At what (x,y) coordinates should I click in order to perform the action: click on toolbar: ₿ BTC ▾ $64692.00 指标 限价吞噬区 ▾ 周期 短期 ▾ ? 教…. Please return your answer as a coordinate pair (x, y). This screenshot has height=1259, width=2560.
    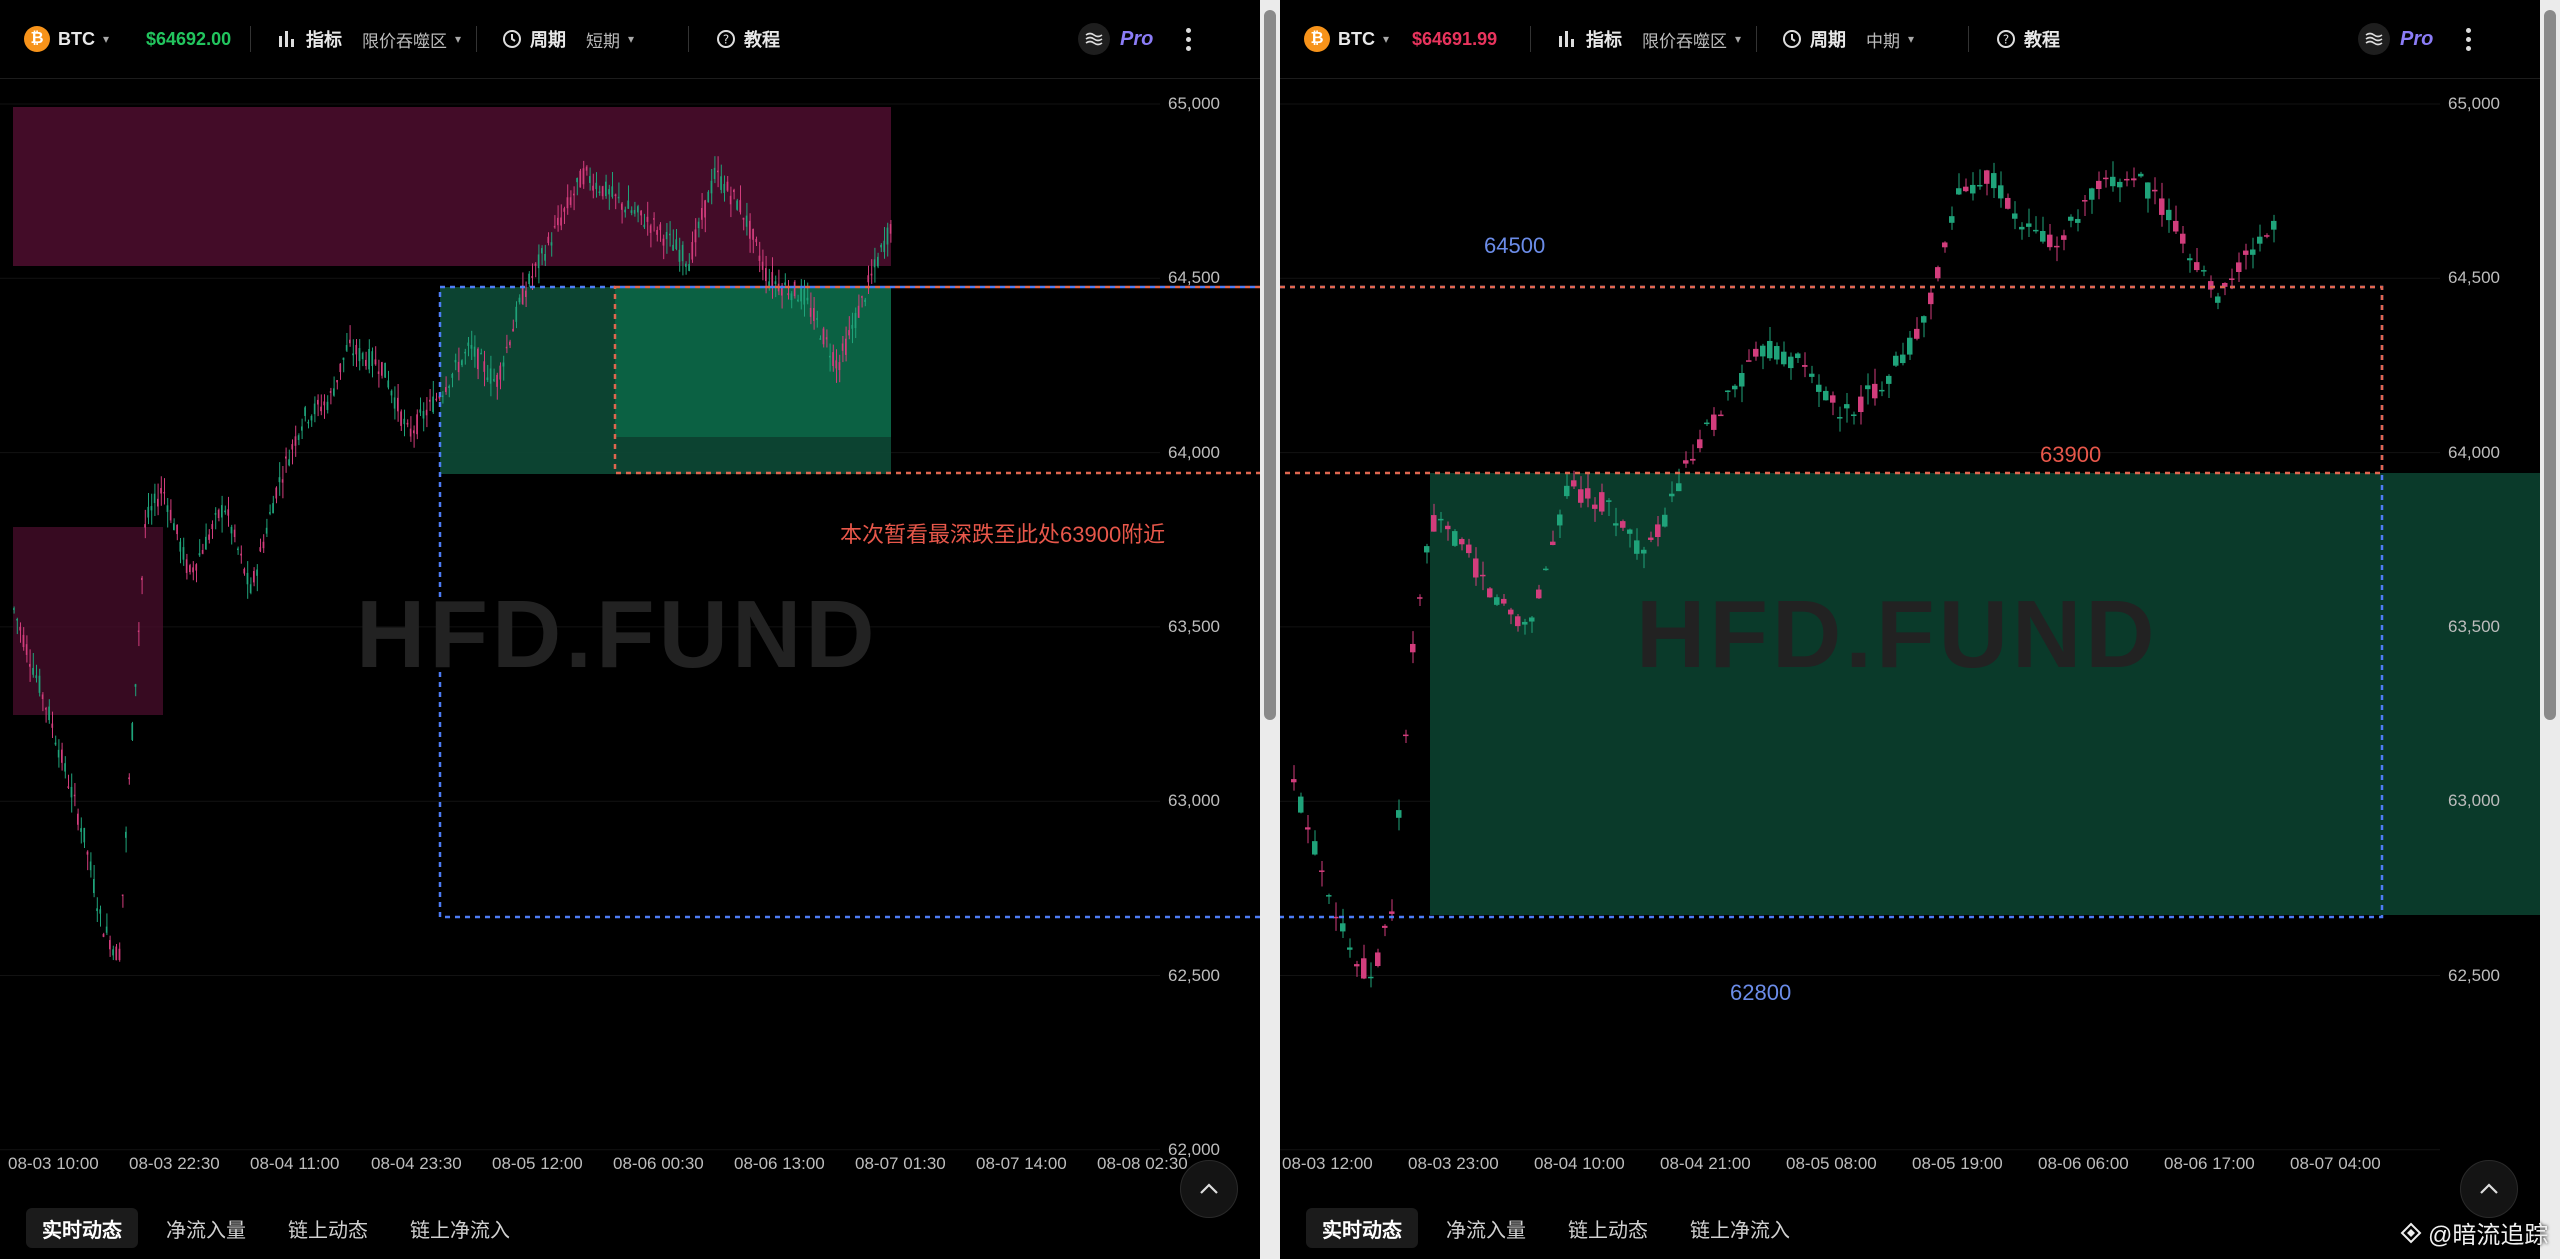
    Looking at the image, I should click on (630, 39).